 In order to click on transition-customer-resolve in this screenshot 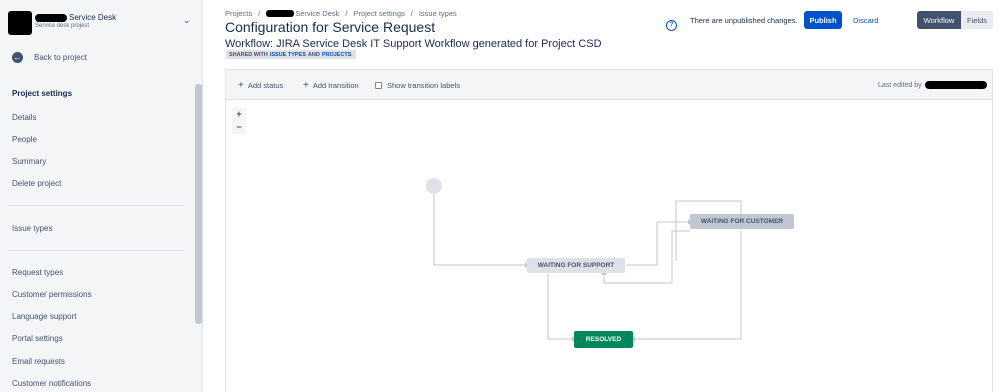, I will do `click(688, 285)`.